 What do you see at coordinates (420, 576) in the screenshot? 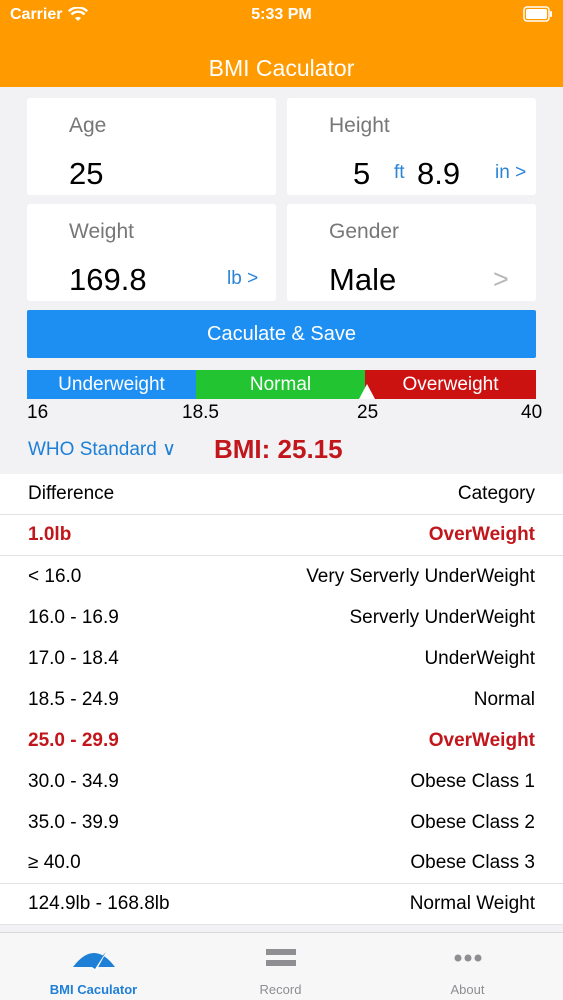
I see `range-category: Very Serverly UnderWeight` at bounding box center [420, 576].